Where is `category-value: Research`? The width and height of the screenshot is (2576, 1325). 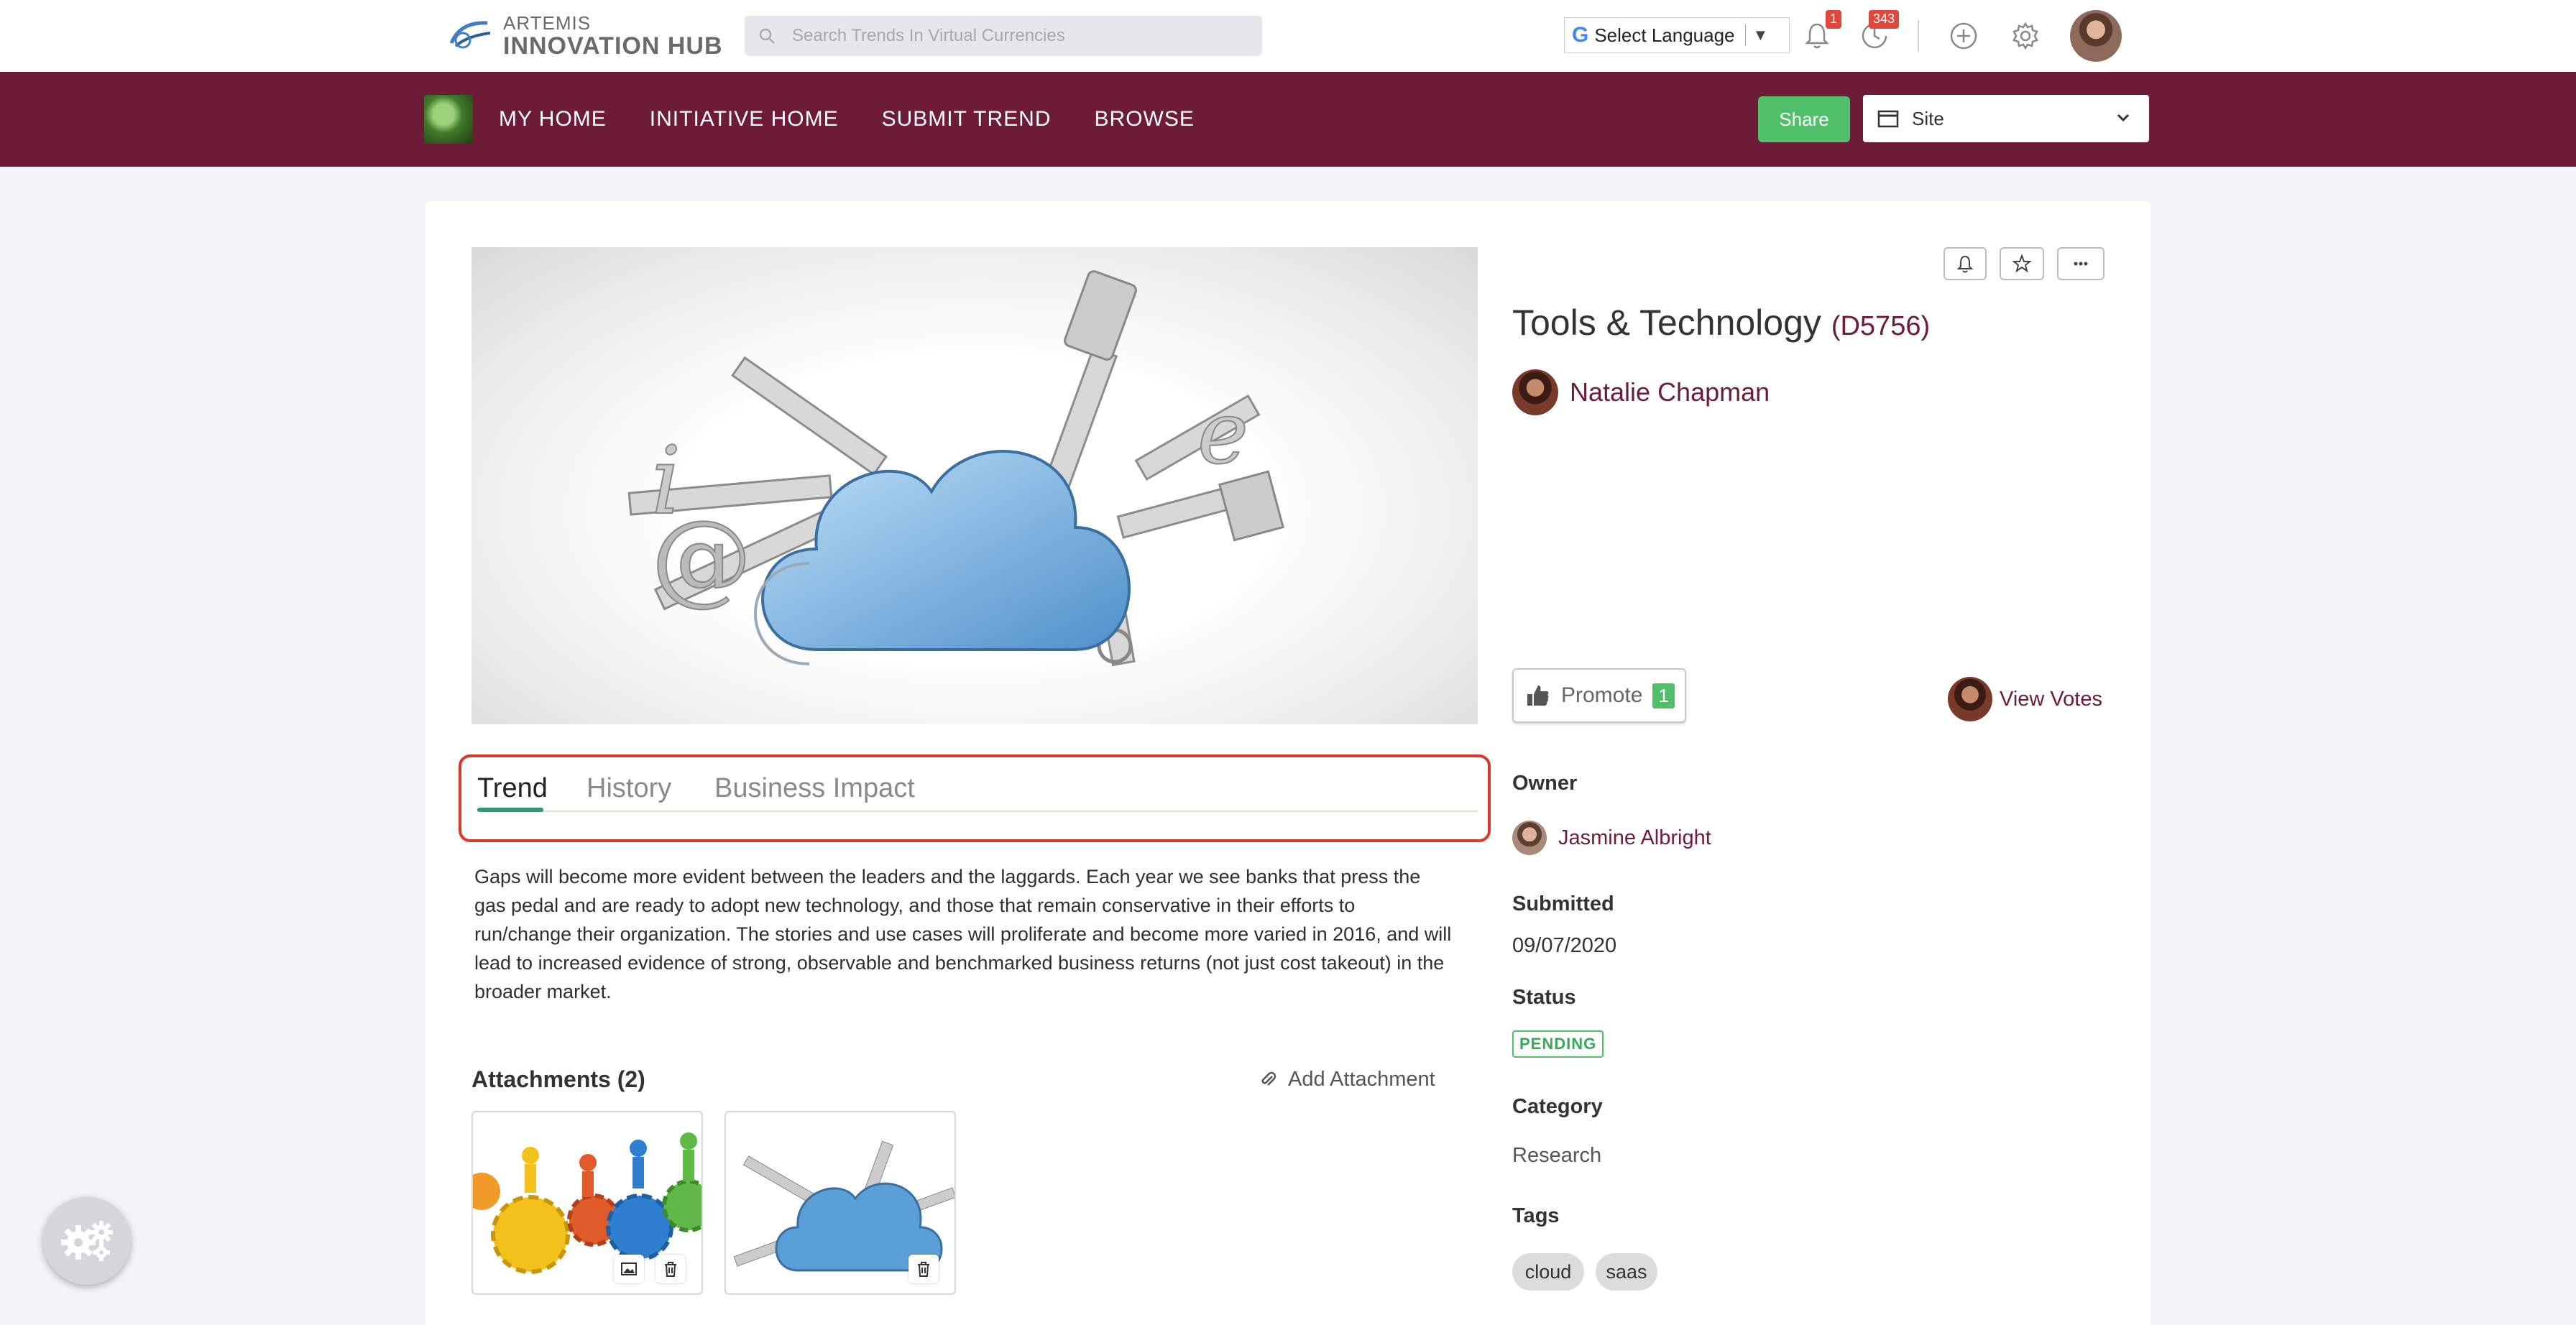 category-value: Research is located at coordinates (1557, 1155).